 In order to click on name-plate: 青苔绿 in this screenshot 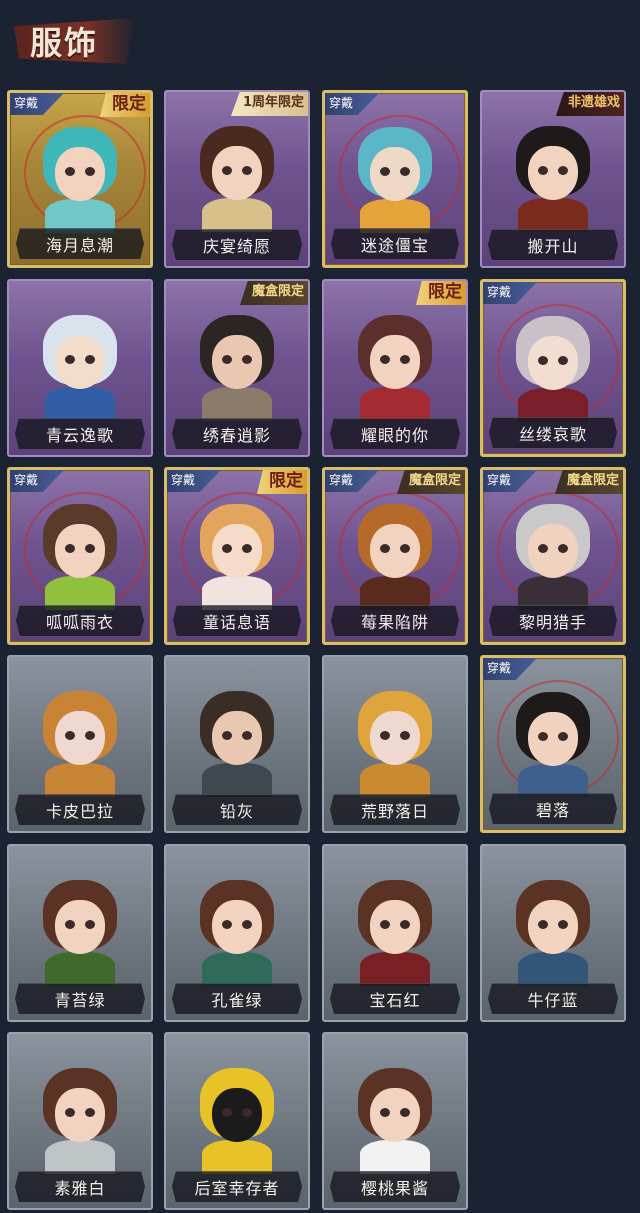, I will do `click(80, 998)`.